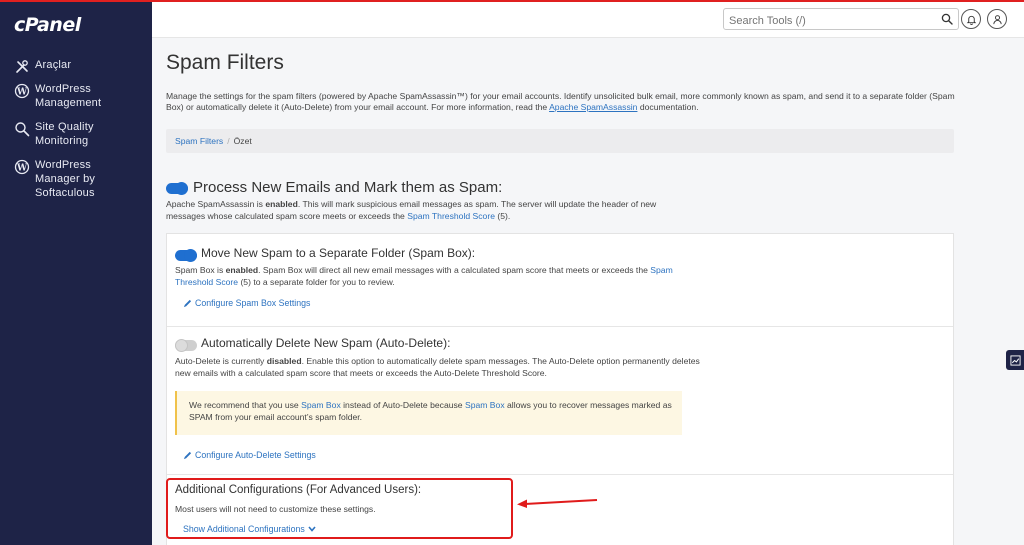 This screenshot has width=1024, height=545. Describe the element at coordinates (253, 303) in the screenshot. I see `configure-spam-box-label: Configure Spam Box Settings` at that location.